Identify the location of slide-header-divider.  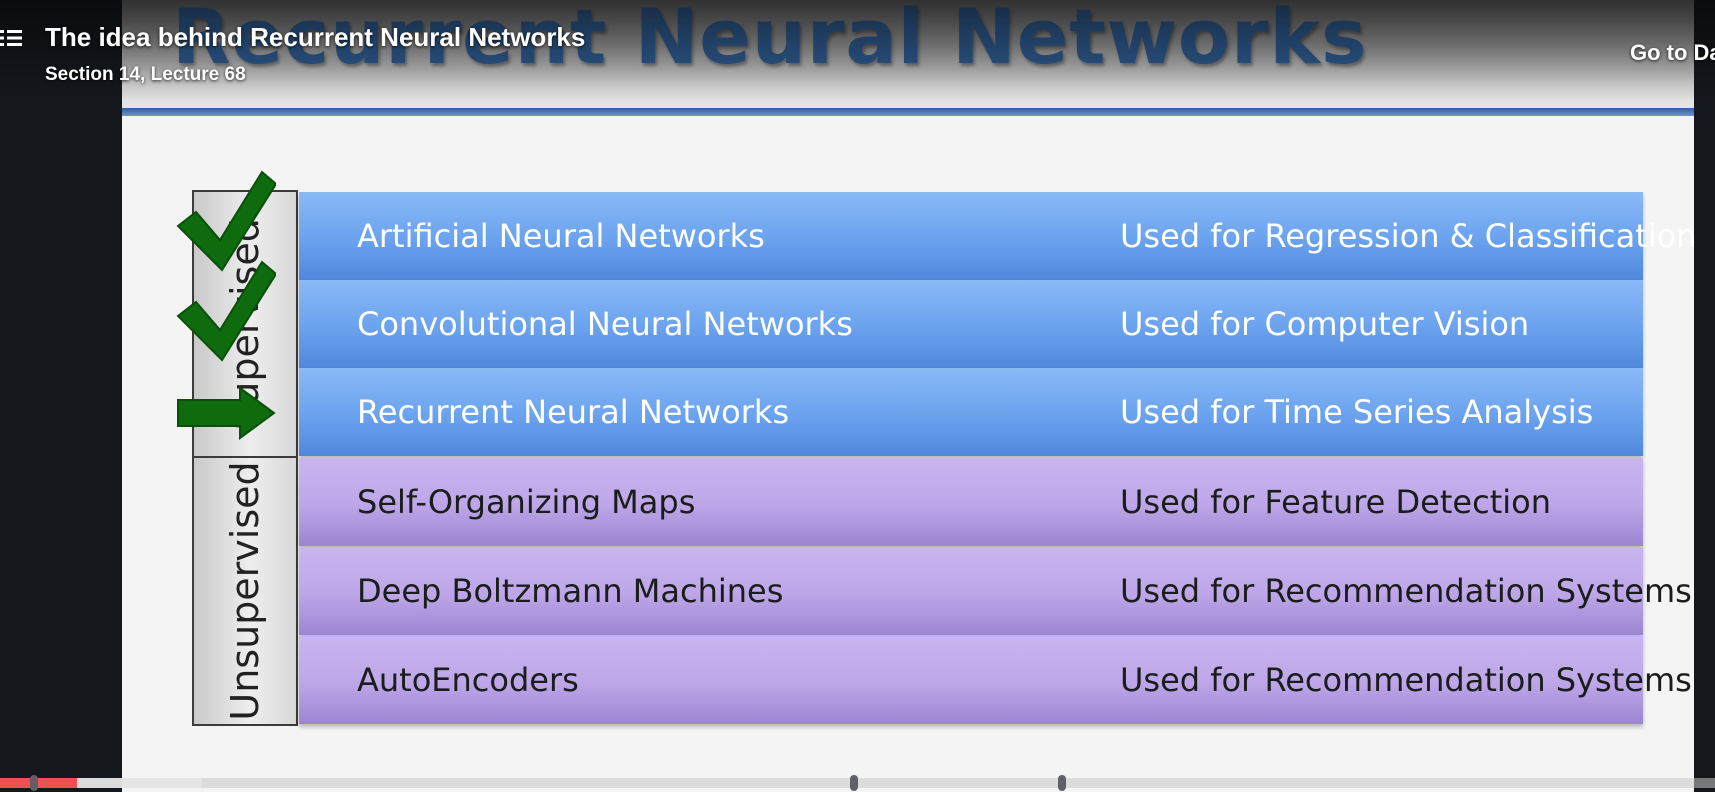
(908, 112).